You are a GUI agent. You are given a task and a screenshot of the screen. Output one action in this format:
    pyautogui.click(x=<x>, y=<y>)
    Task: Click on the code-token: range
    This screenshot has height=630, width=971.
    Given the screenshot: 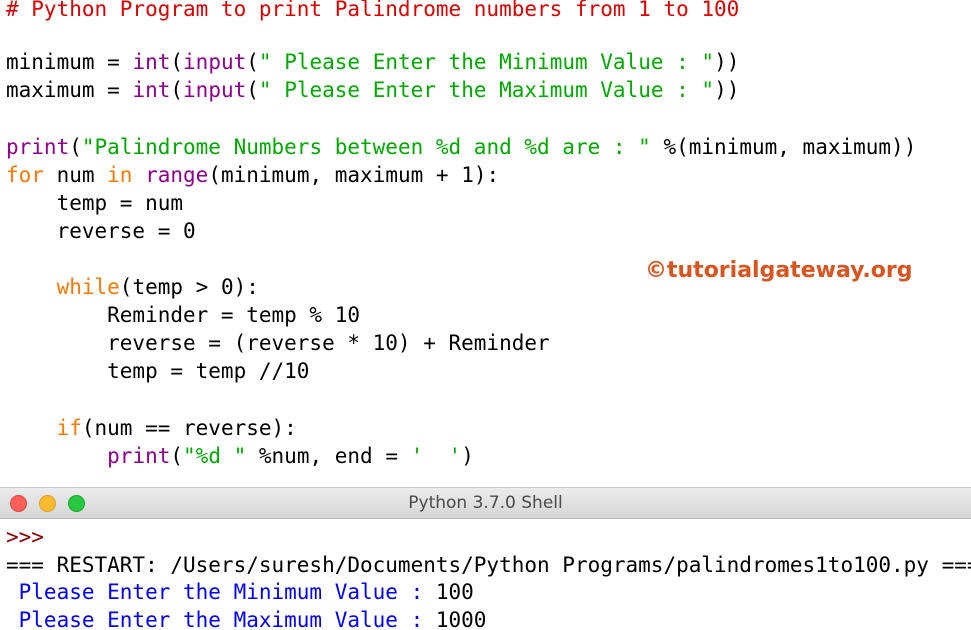 What is the action you would take?
    pyautogui.click(x=177, y=175)
    